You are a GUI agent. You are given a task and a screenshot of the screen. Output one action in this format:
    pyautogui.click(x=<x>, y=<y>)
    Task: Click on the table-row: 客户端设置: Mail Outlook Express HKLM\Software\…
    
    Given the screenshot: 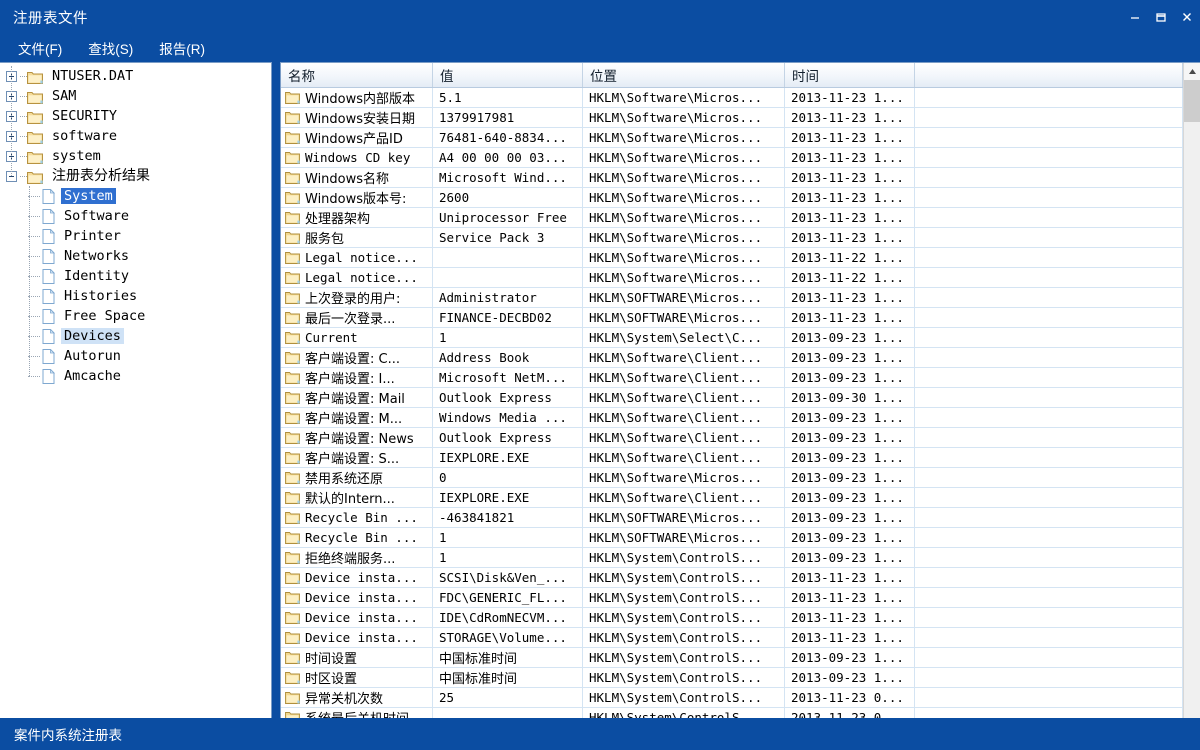 What is the action you would take?
    pyautogui.click(x=732, y=397)
    